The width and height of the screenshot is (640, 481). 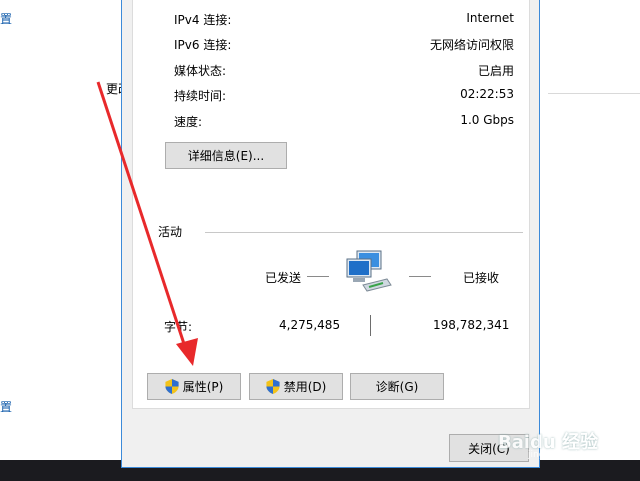 I want to click on background-link-fragment-2: 置, so click(x=6, y=406).